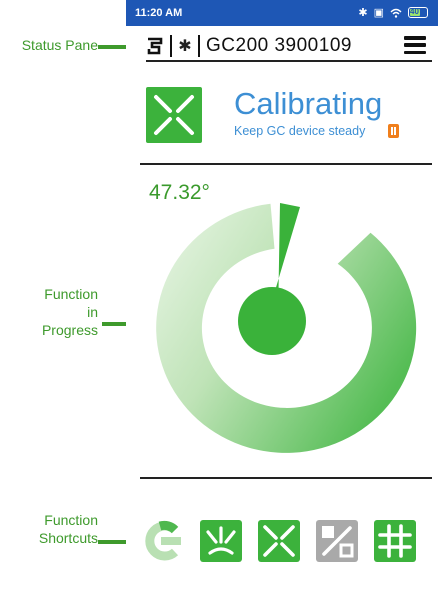 The image size is (438, 589). I want to click on function-subtitle: Keep GC device steady, so click(300, 131).